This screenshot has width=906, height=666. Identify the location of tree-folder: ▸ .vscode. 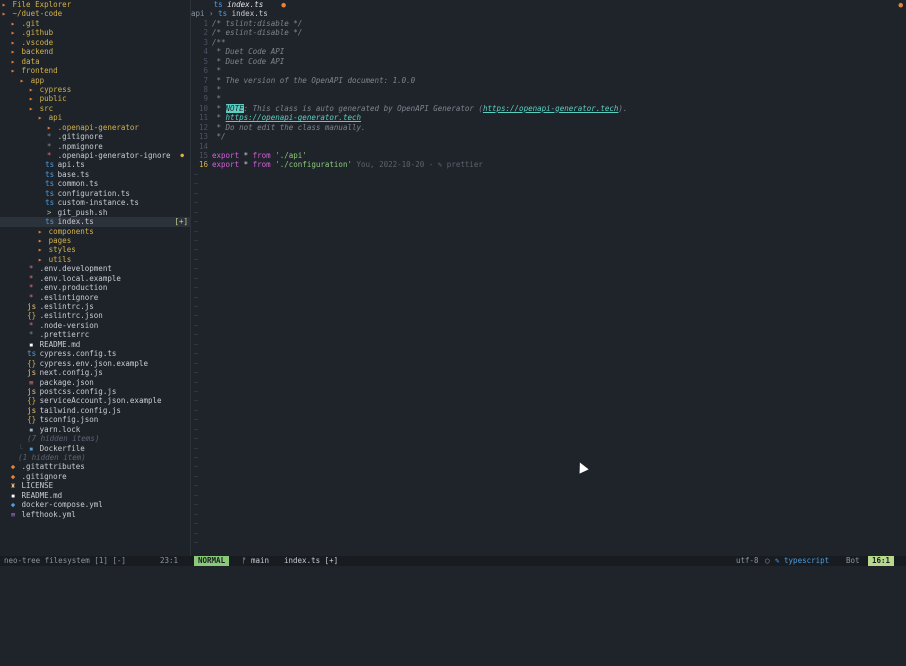
(95, 42).